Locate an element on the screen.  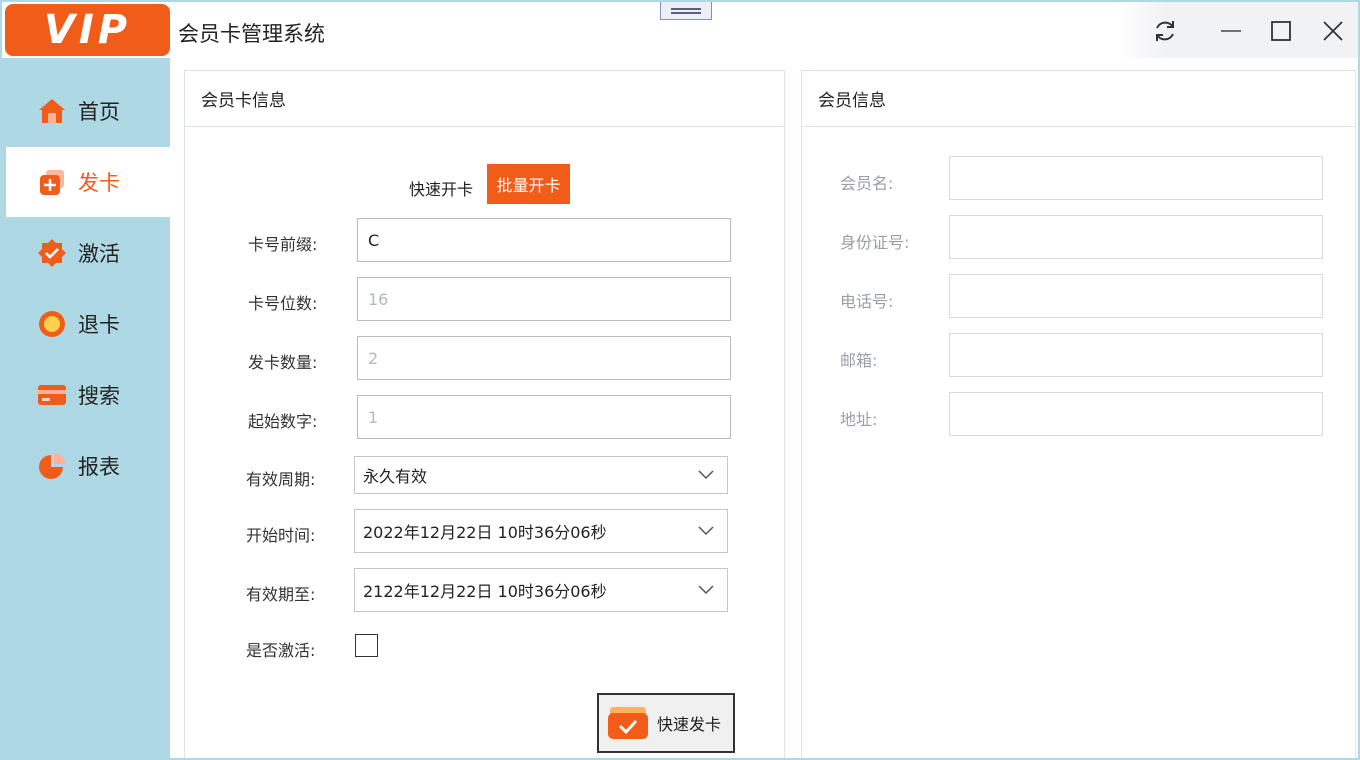
card-digits-input: 16 is located at coordinates (544, 299).